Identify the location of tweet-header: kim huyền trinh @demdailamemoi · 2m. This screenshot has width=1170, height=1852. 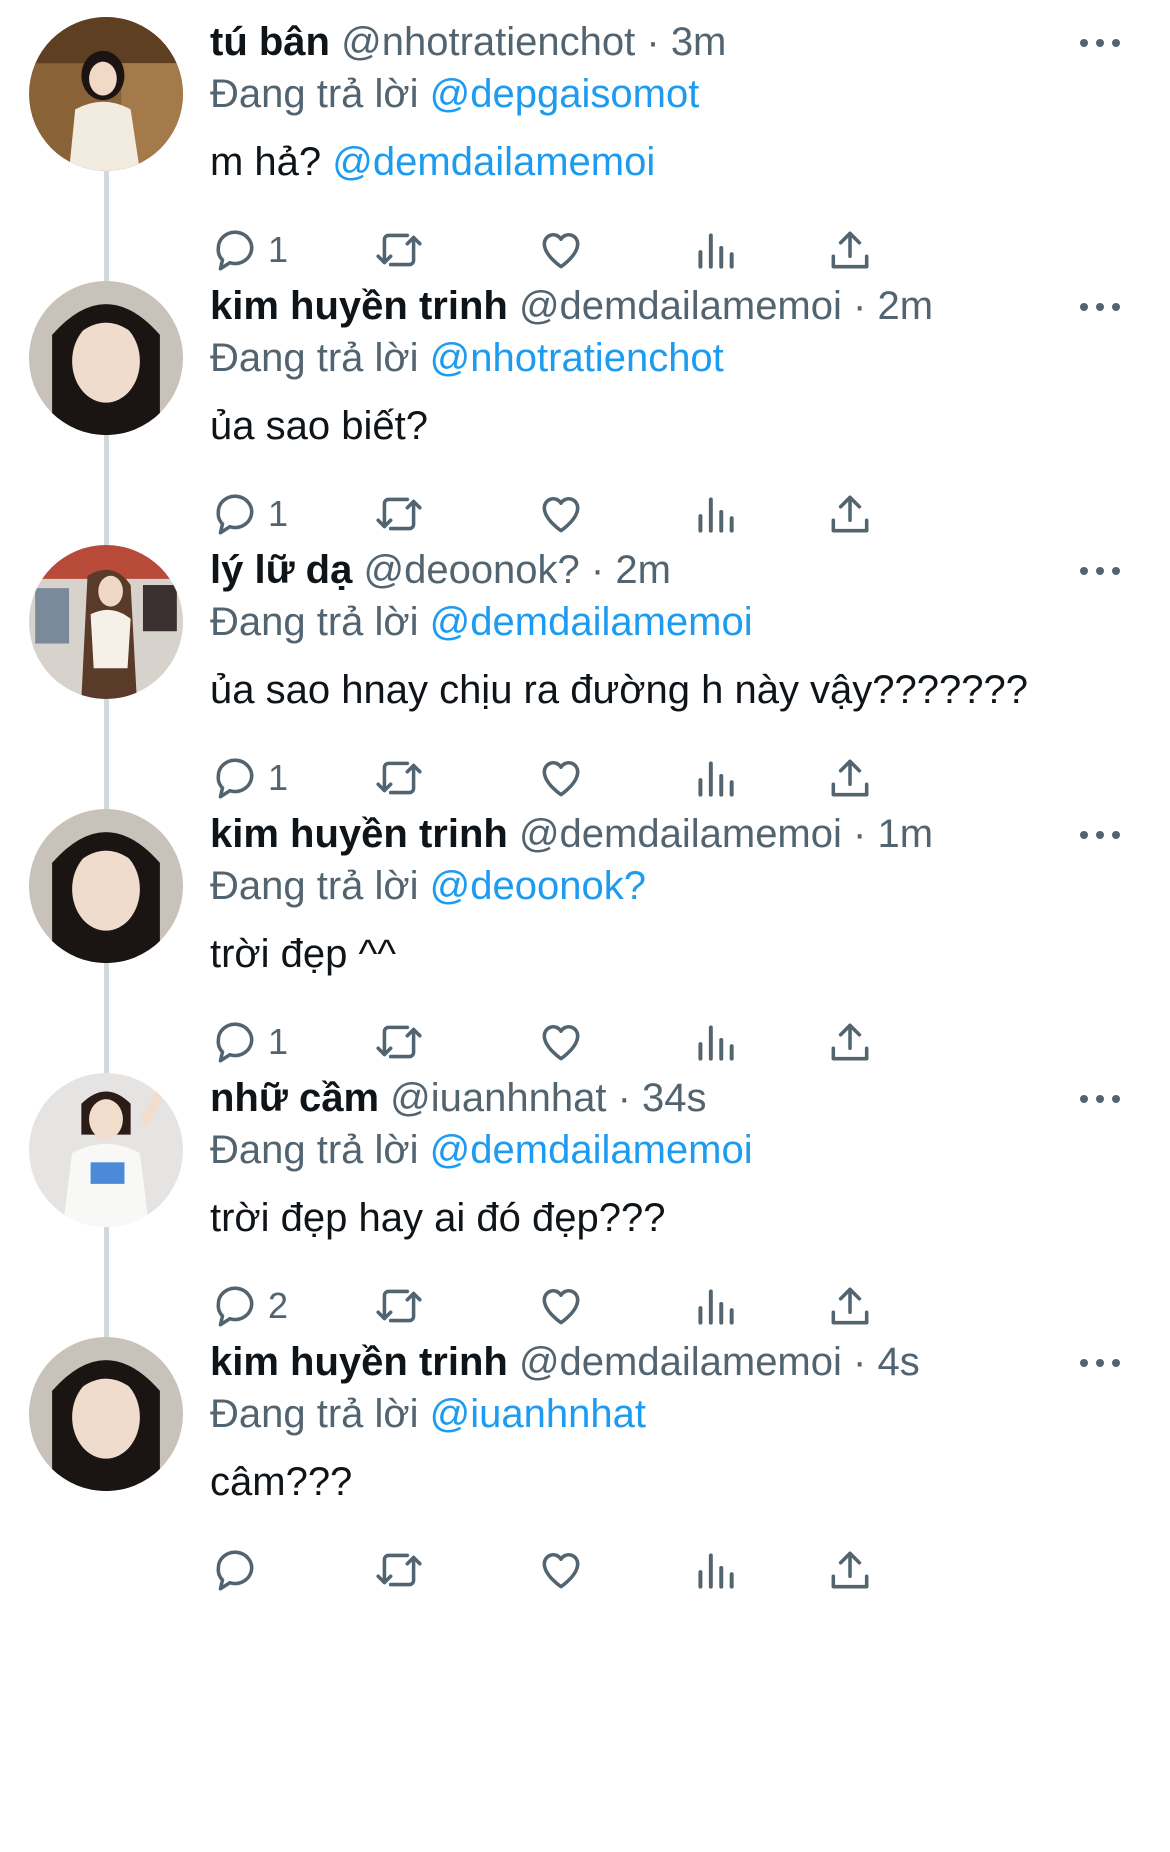
(571, 306).